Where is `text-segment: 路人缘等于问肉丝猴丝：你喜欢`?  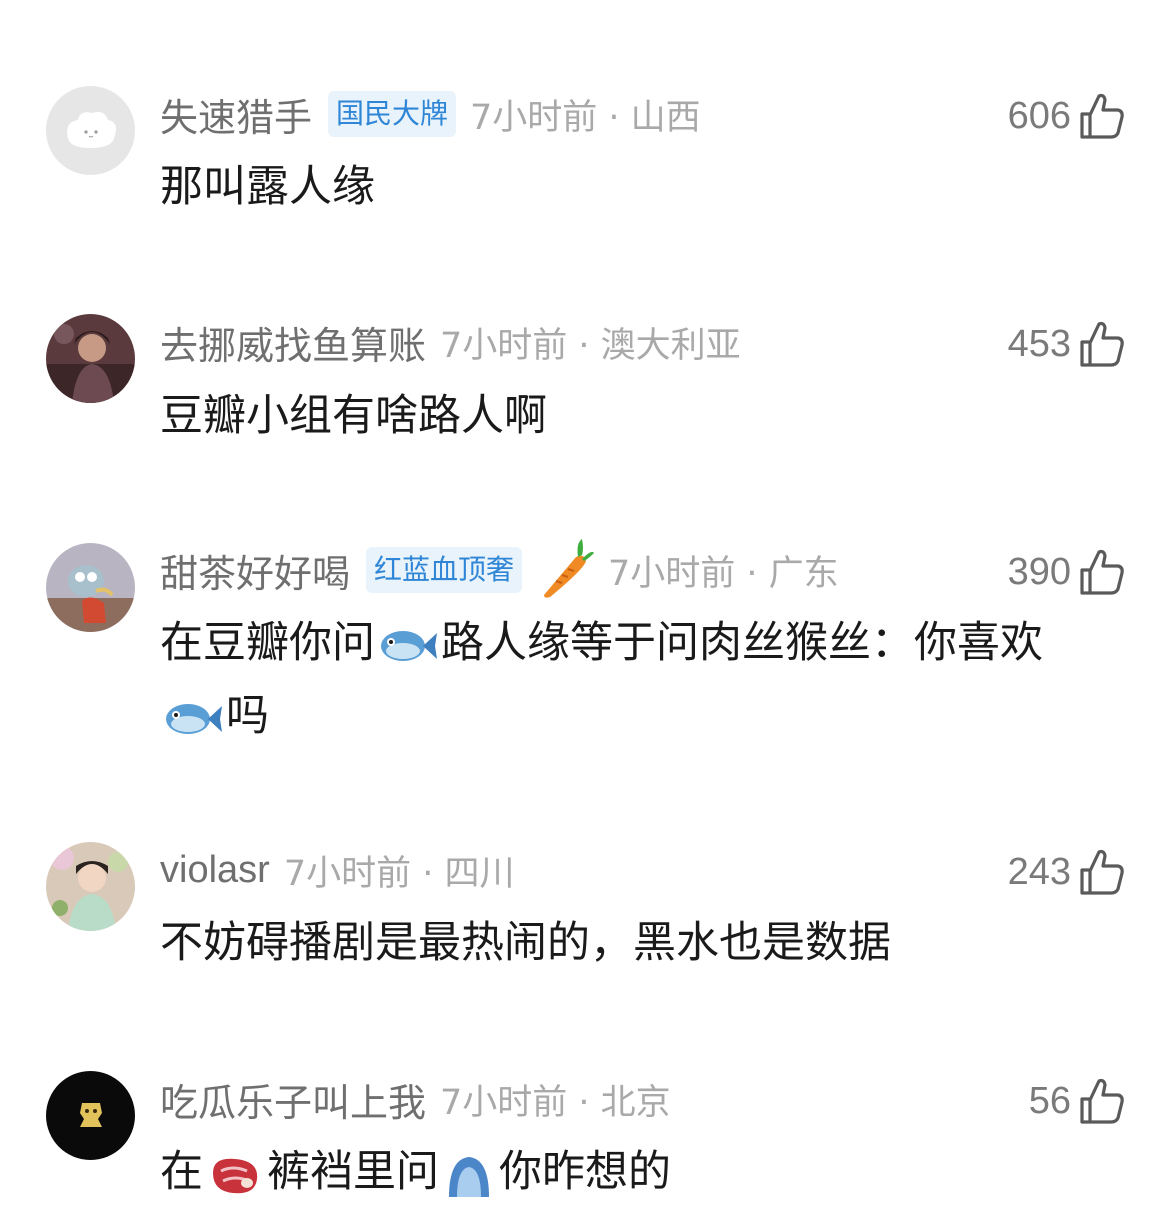
text-segment: 路人缘等于问肉丝猴丝：你喜欢 is located at coordinates (742, 643).